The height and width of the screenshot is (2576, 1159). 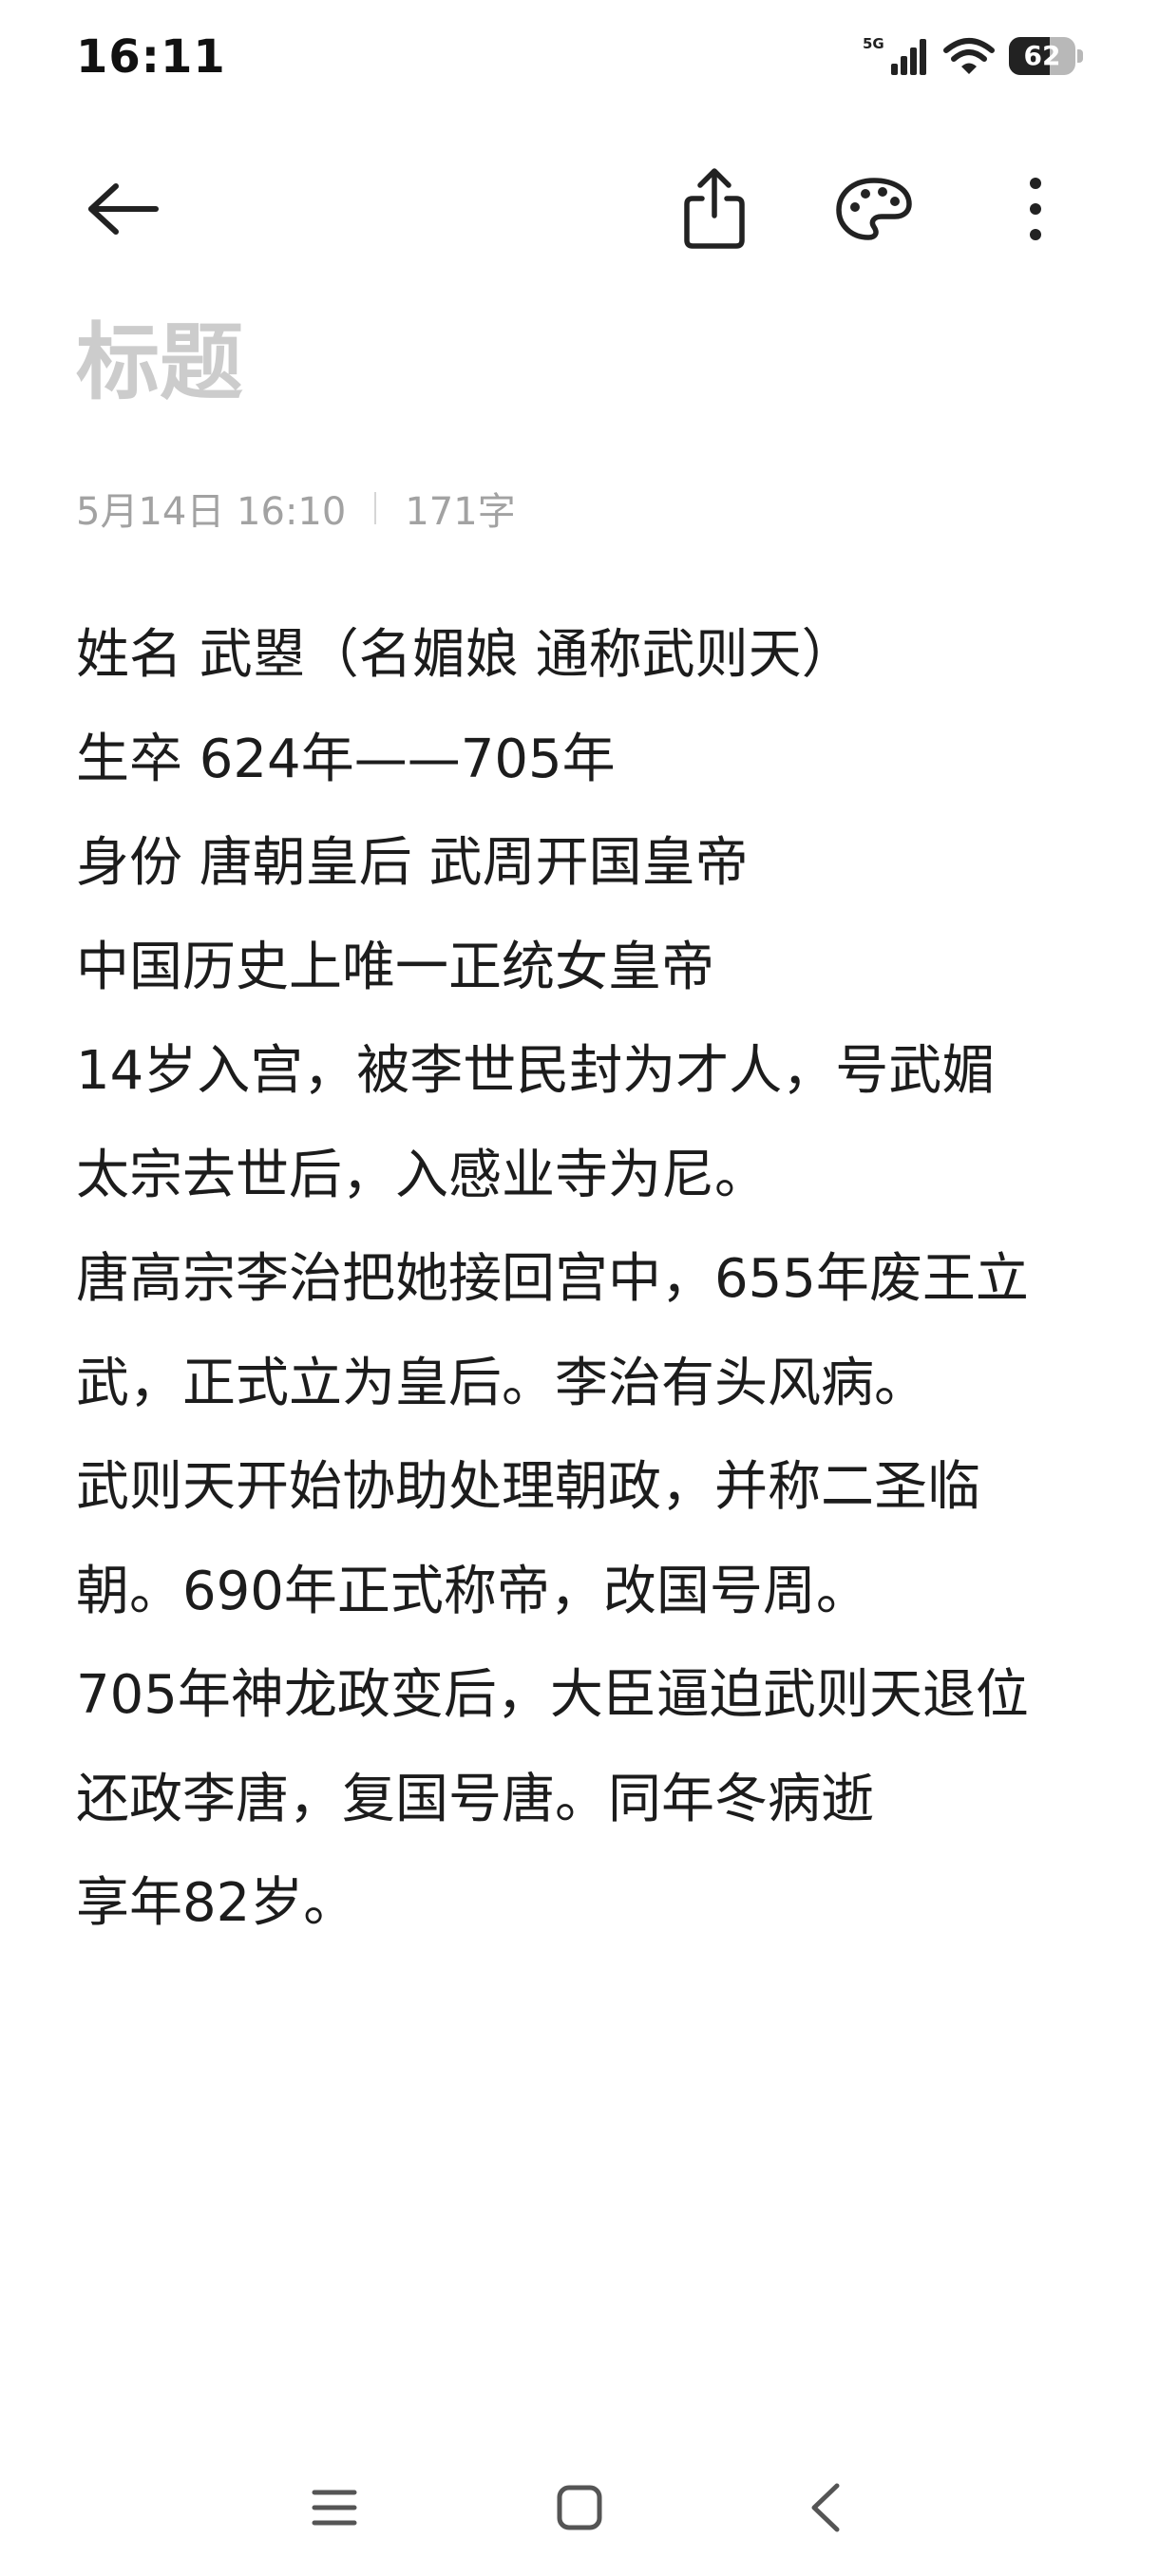 What do you see at coordinates (472, 1591) in the screenshot?
I see `note-line: 朝。690年正式称帝，改国号周。` at bounding box center [472, 1591].